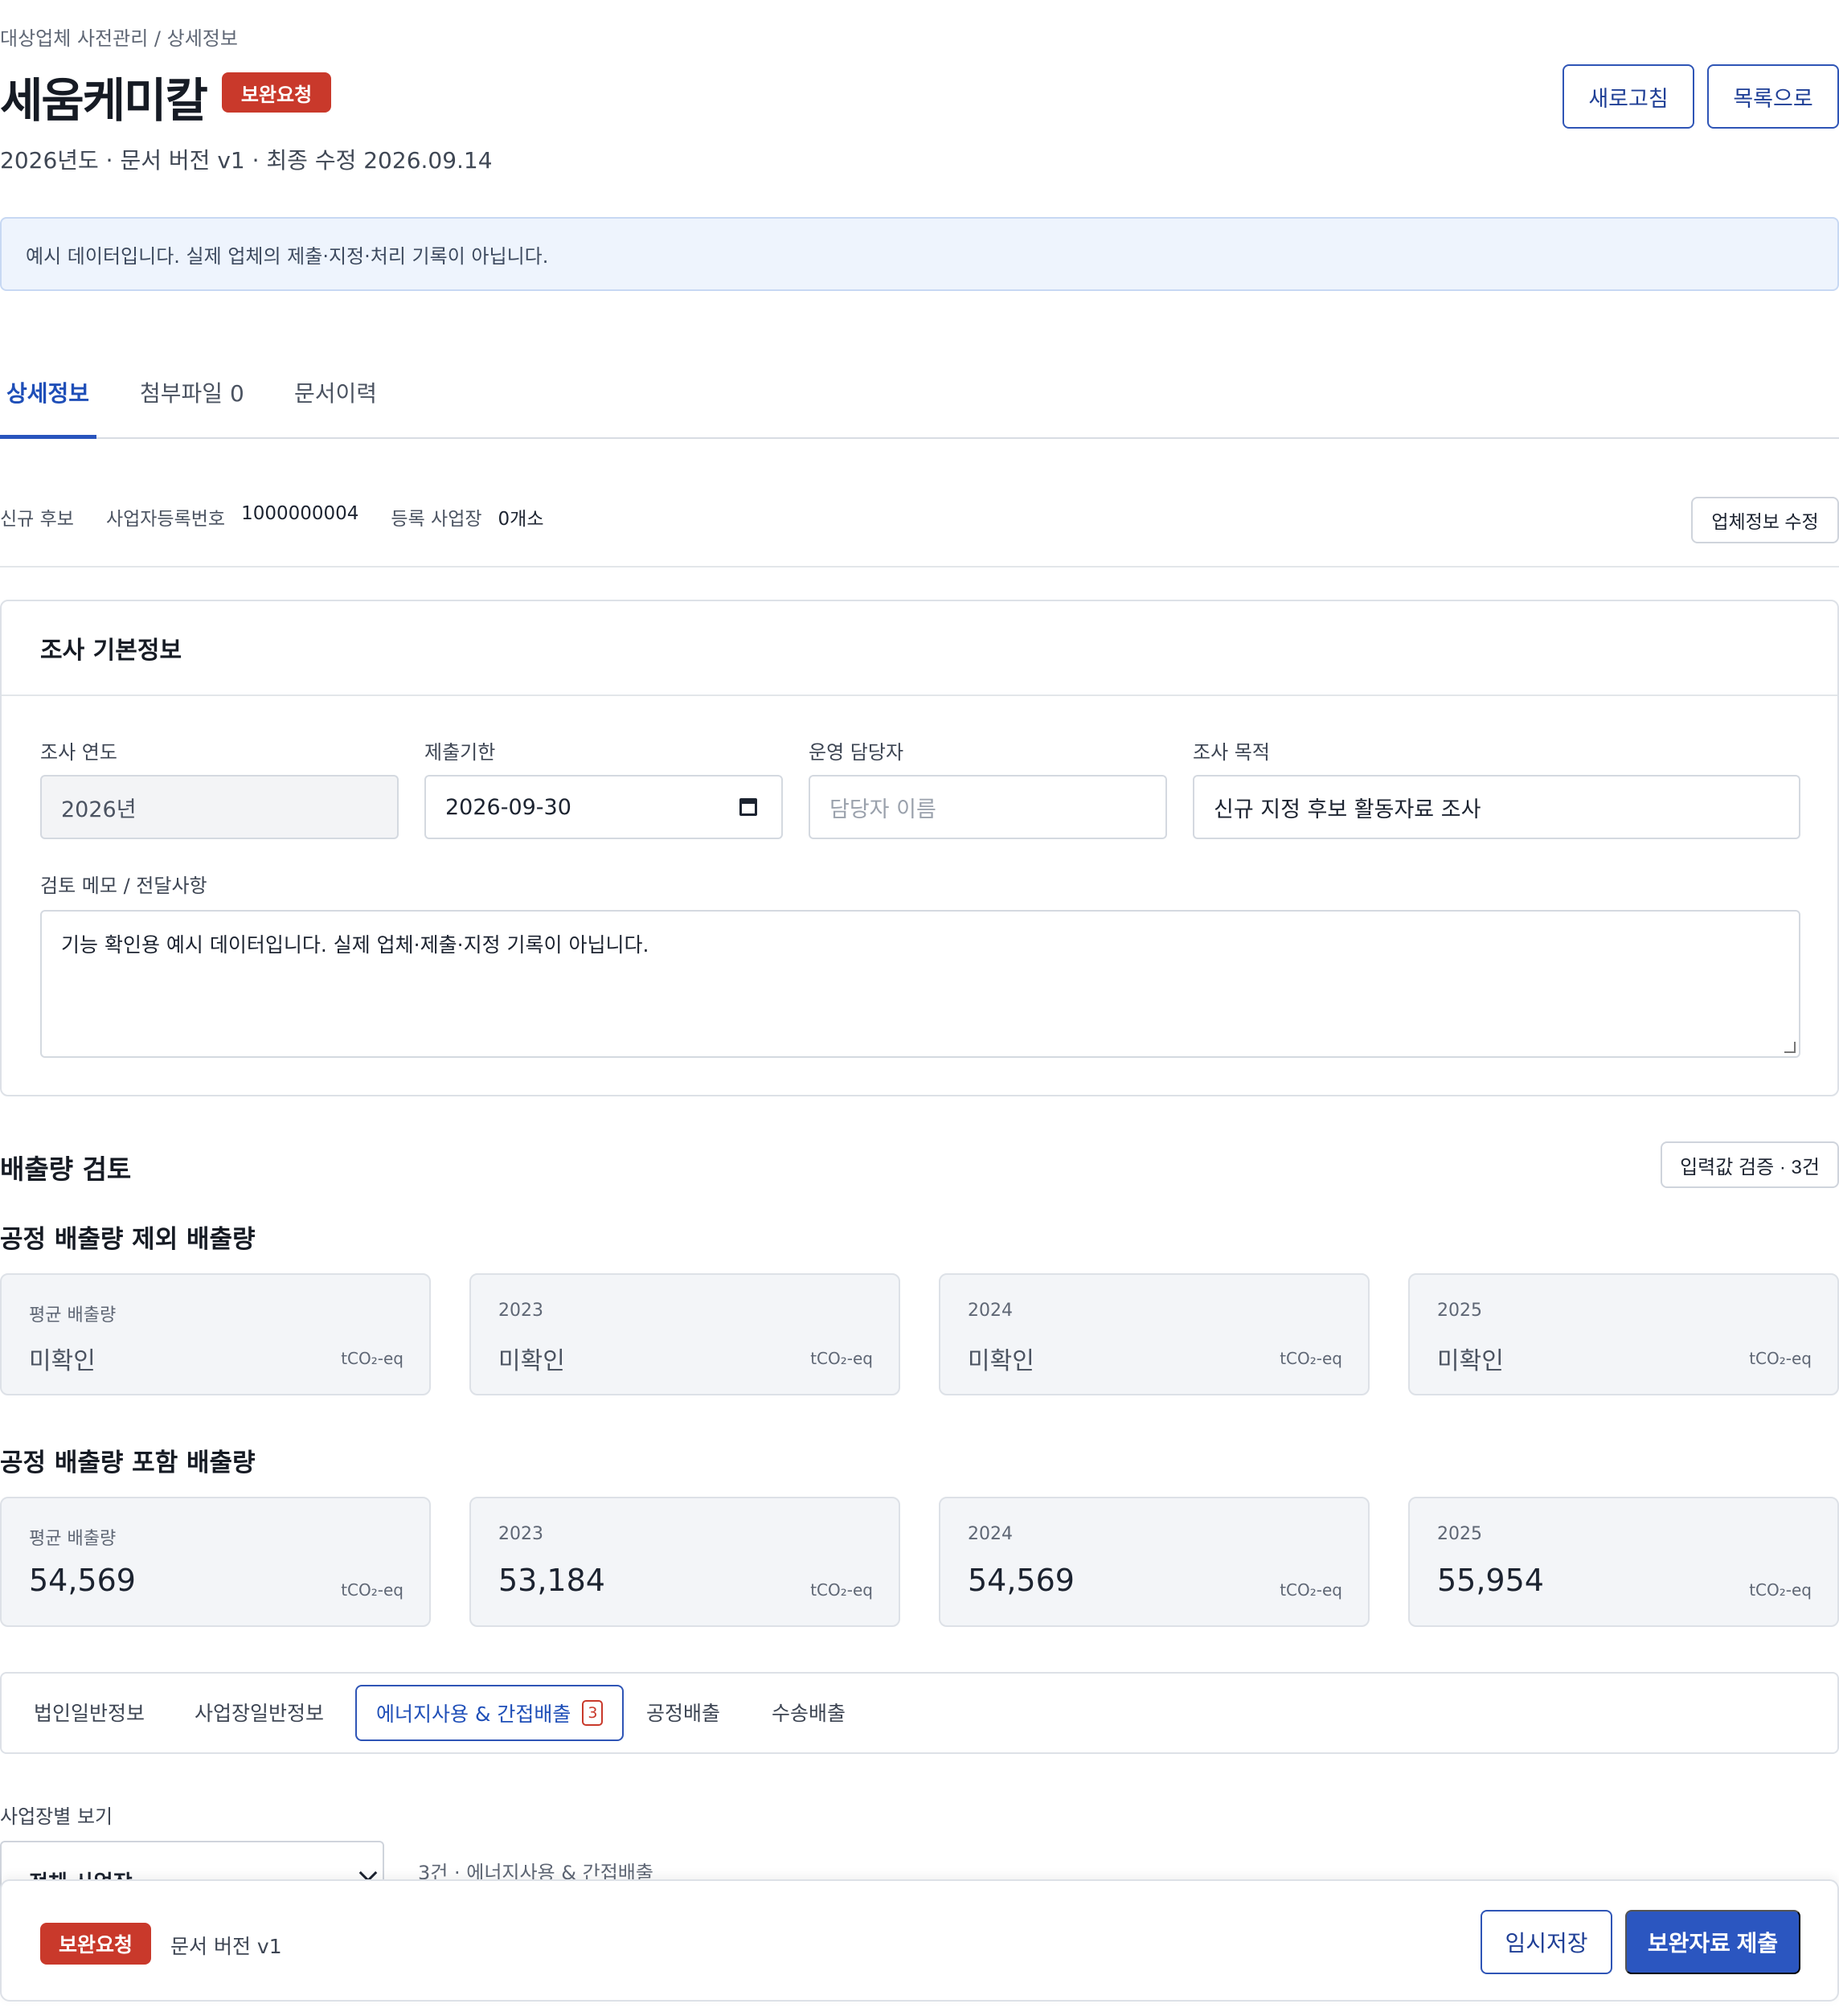 The height and width of the screenshot is (2016, 1839). I want to click on refresh-button: 새로고침, so click(1628, 96).